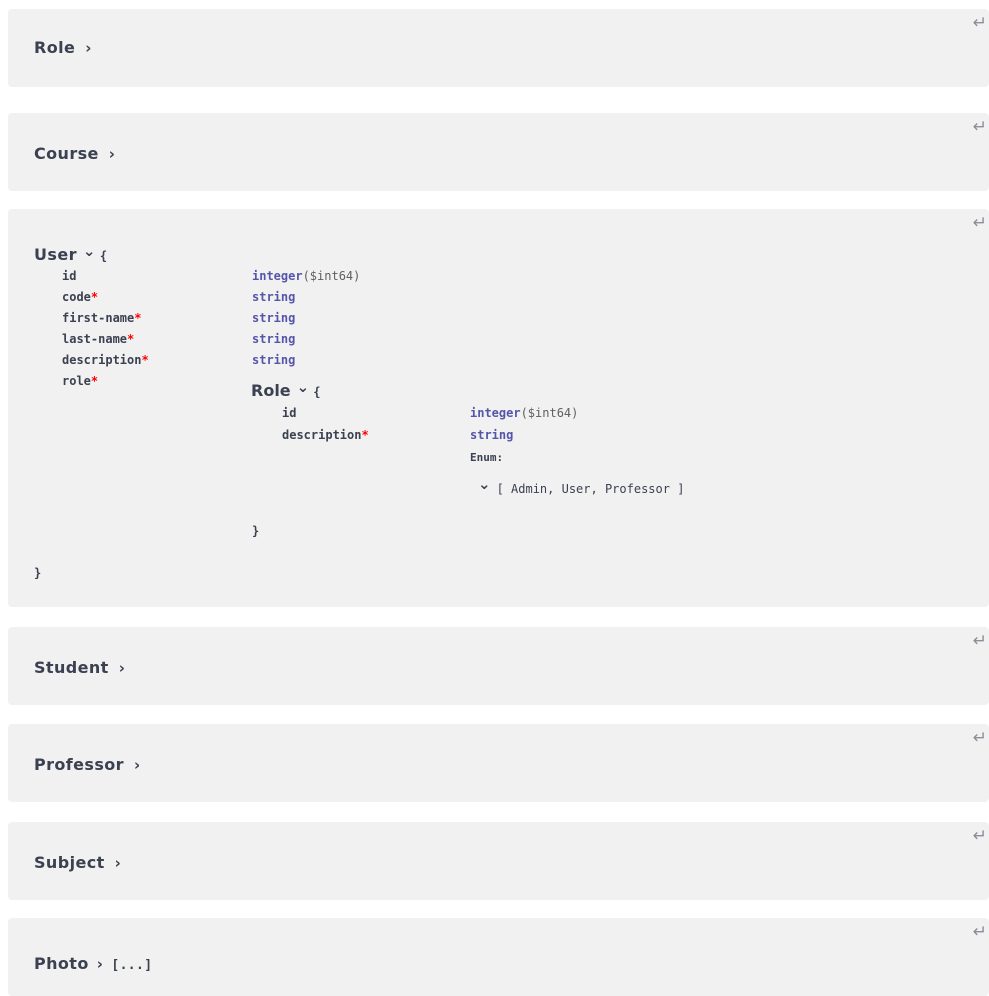 Image resolution: width=989 pixels, height=996 pixels. Describe the element at coordinates (131, 965) in the screenshot. I see `array-ellipsis: [...]` at that location.